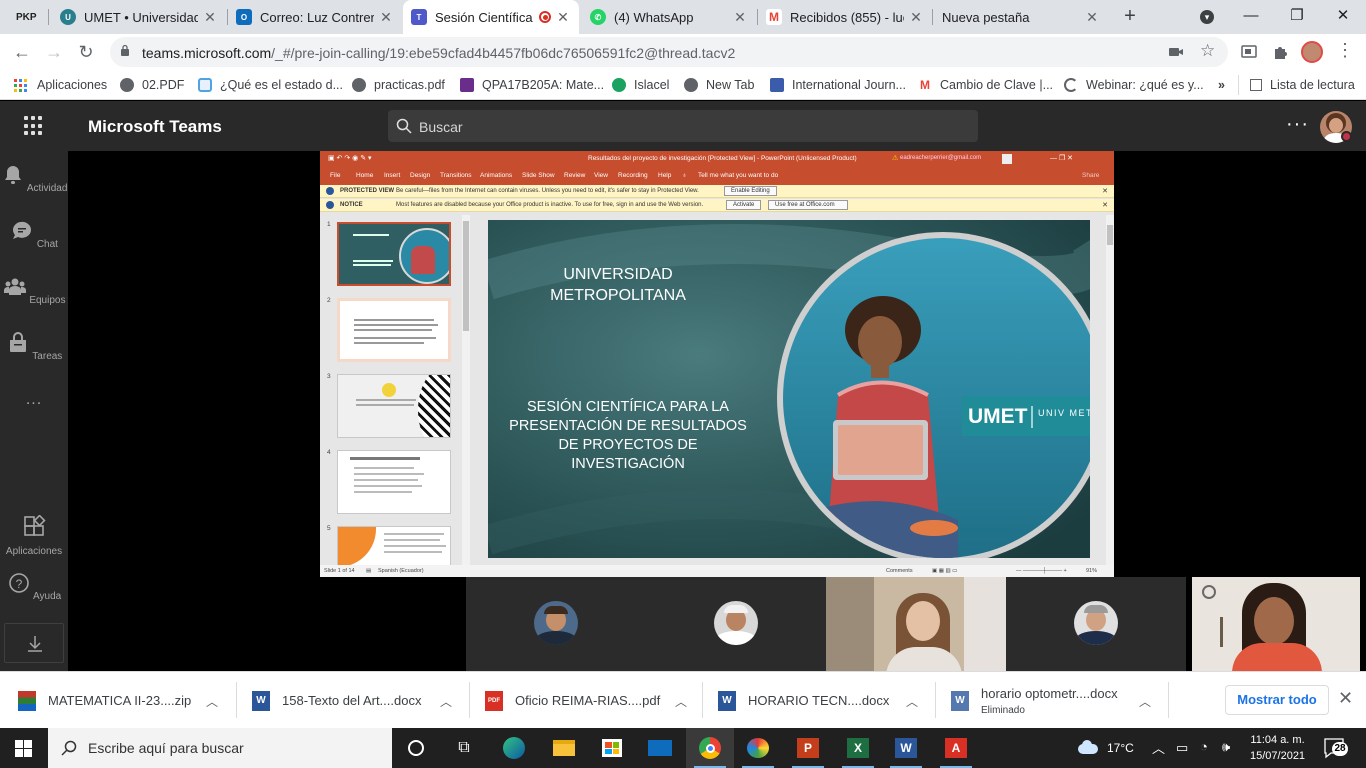  Describe the element at coordinates (1056, 700) in the screenshot. I see `download-item: W horario optometr....docx Eliminado ︿` at that location.